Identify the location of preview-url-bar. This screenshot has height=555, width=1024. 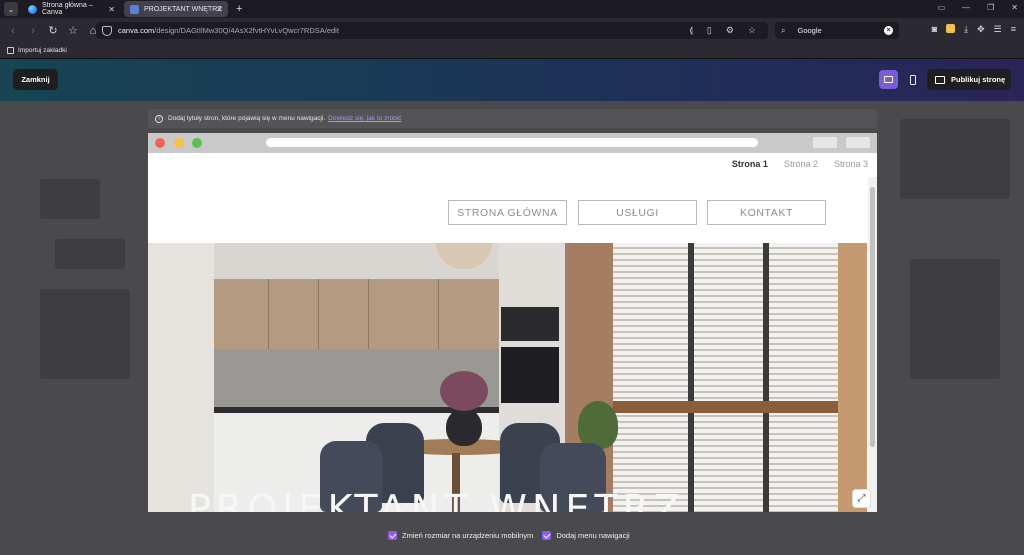
(512, 142).